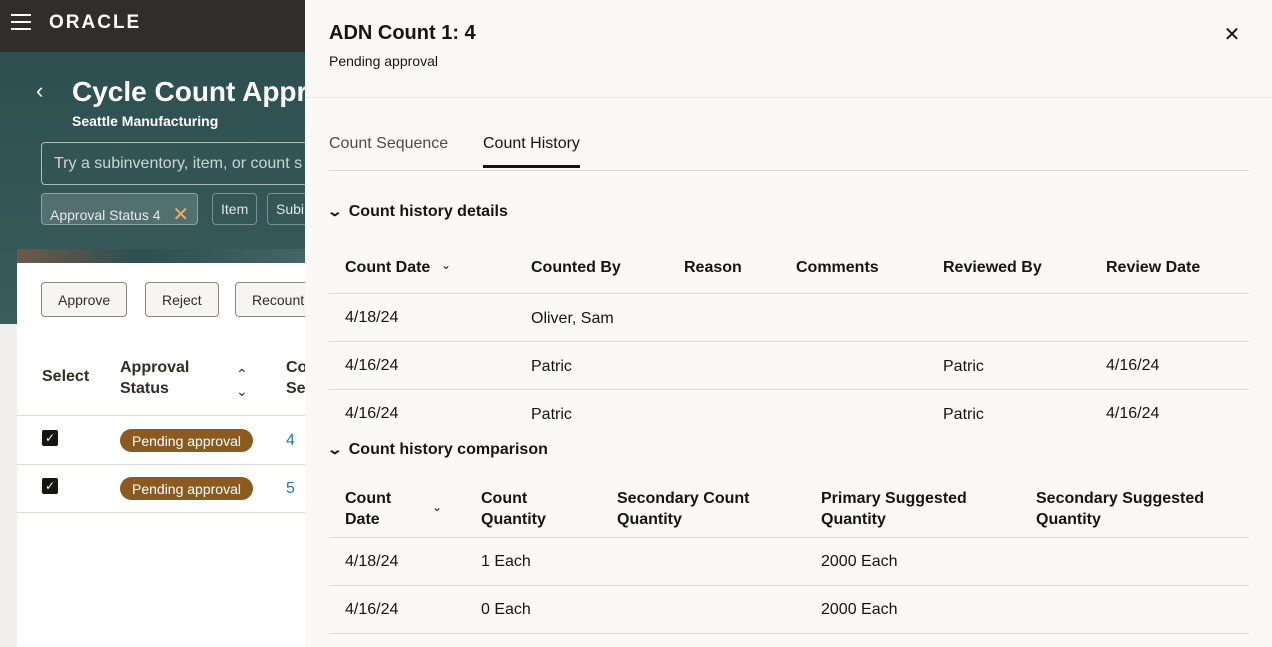  Describe the element at coordinates (39, 91) in the screenshot. I see `back-arrow-icon: ‹` at that location.